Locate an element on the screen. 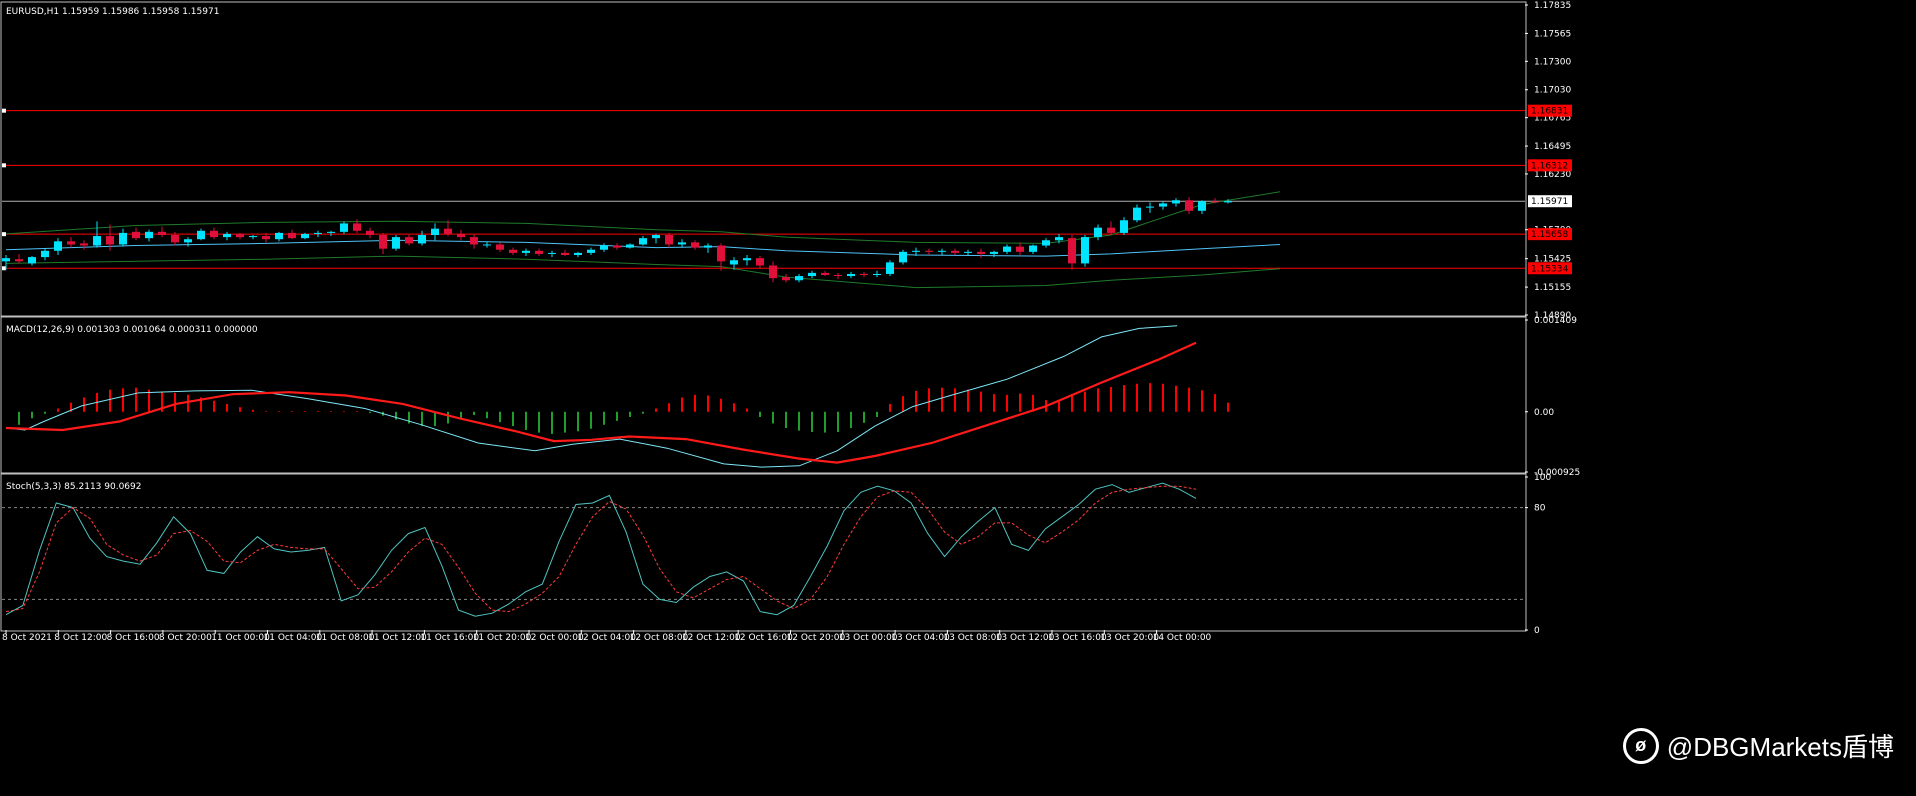 This screenshot has height=796, width=1916. x-tick-label: 13 Oct 12:00 is located at coordinates (1025, 638).